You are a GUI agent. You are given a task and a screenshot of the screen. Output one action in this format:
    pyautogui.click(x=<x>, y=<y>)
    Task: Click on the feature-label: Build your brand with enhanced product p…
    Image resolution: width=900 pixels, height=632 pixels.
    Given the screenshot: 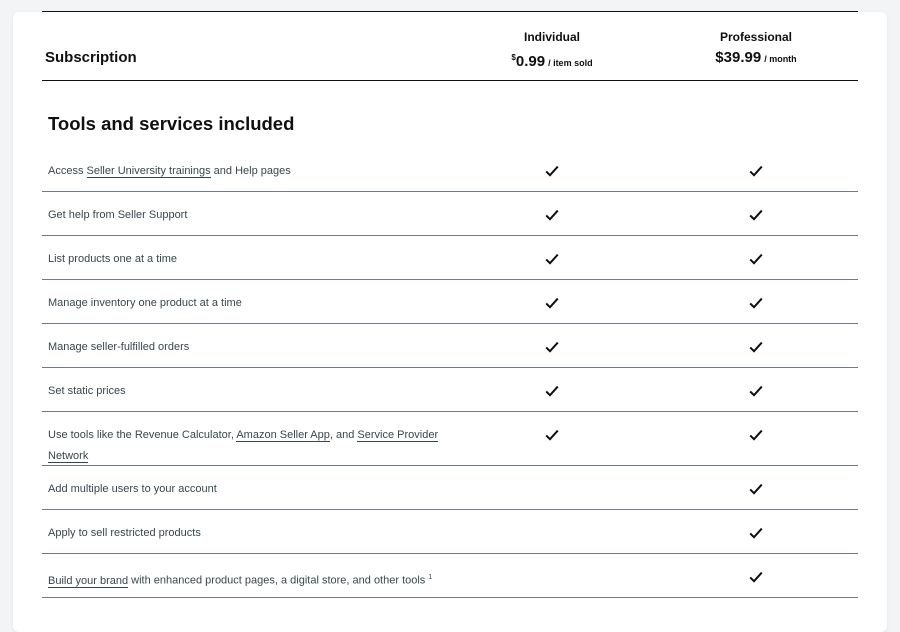 What is the action you would take?
    pyautogui.click(x=258, y=579)
    